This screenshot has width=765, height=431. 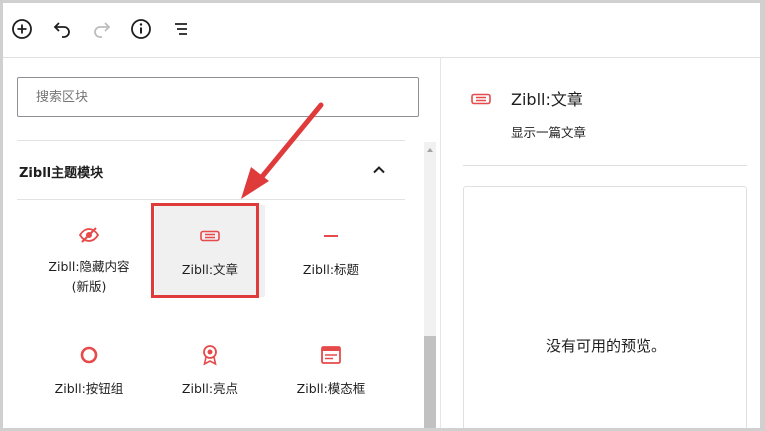 I want to click on block-label: Zibll:模态框, so click(x=331, y=388).